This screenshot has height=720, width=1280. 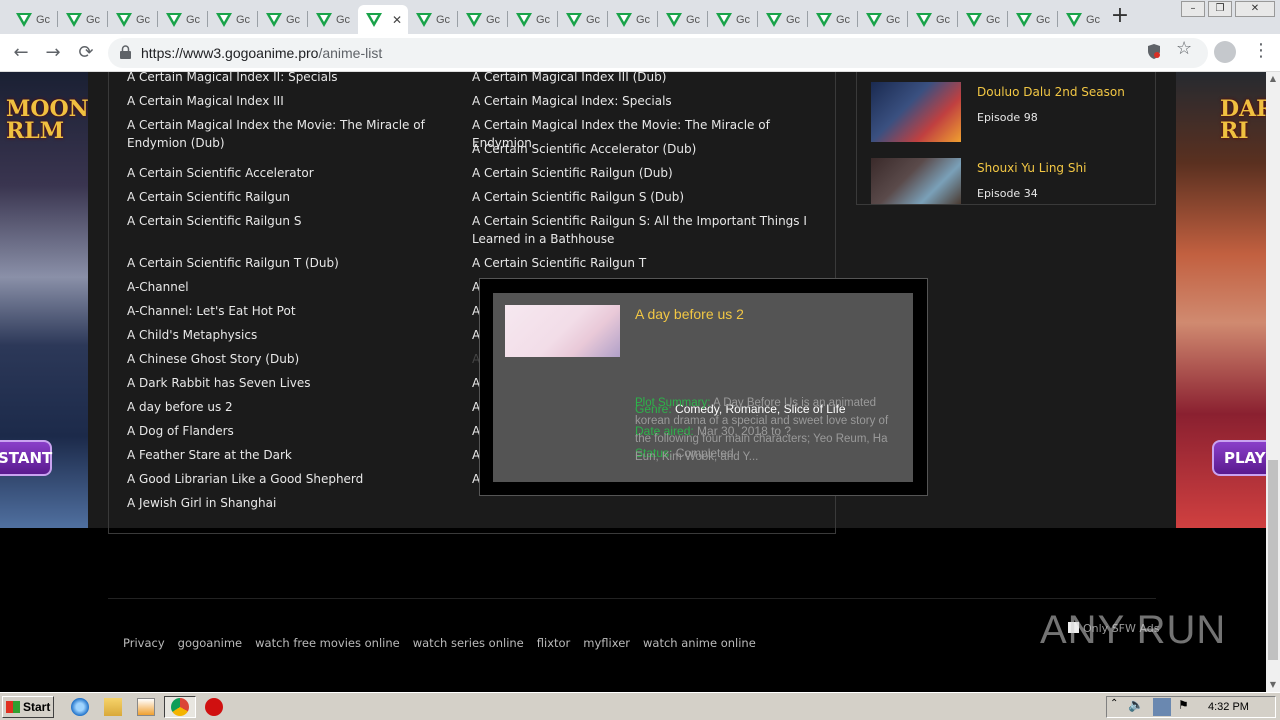 I want to click on scroll-down-icon: ▼, so click(x=1273, y=685).